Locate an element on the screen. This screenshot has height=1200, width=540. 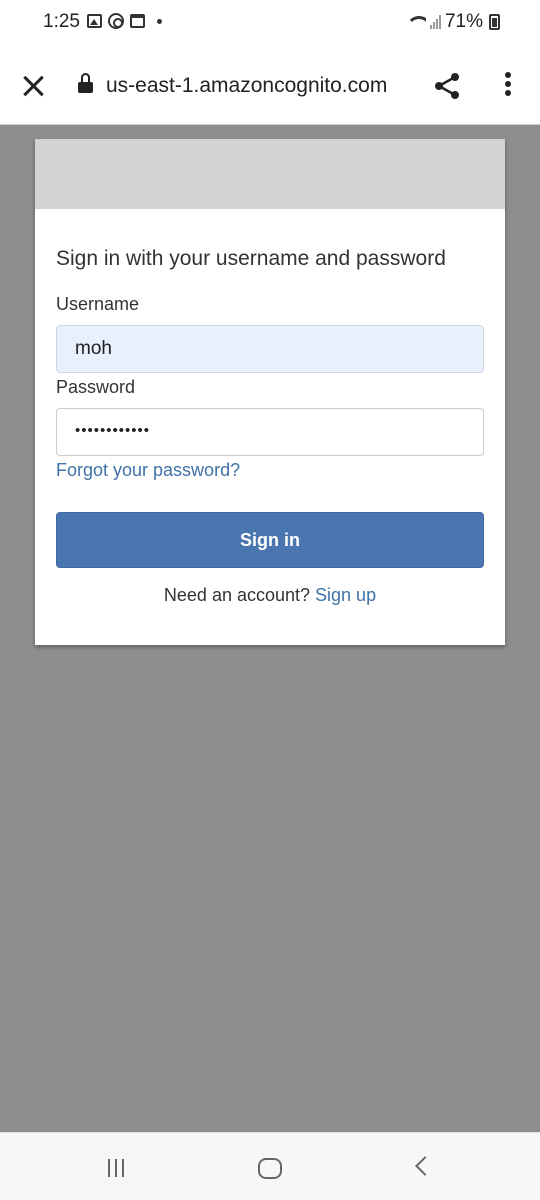
status-time: 1:25 is located at coordinates (61, 21).